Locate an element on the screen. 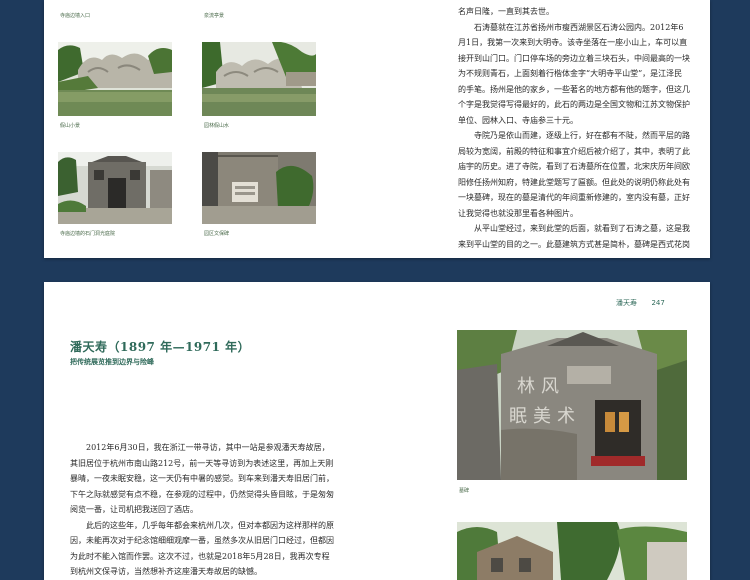 This screenshot has width=750, height=580. photo-art-museum-facade: 林 风 眠 美 术 is located at coordinates (572, 405).